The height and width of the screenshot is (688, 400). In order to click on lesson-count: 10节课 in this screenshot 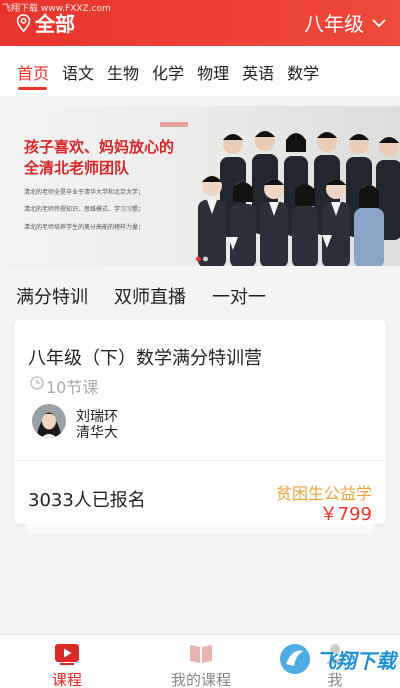, I will do `click(72, 387)`.